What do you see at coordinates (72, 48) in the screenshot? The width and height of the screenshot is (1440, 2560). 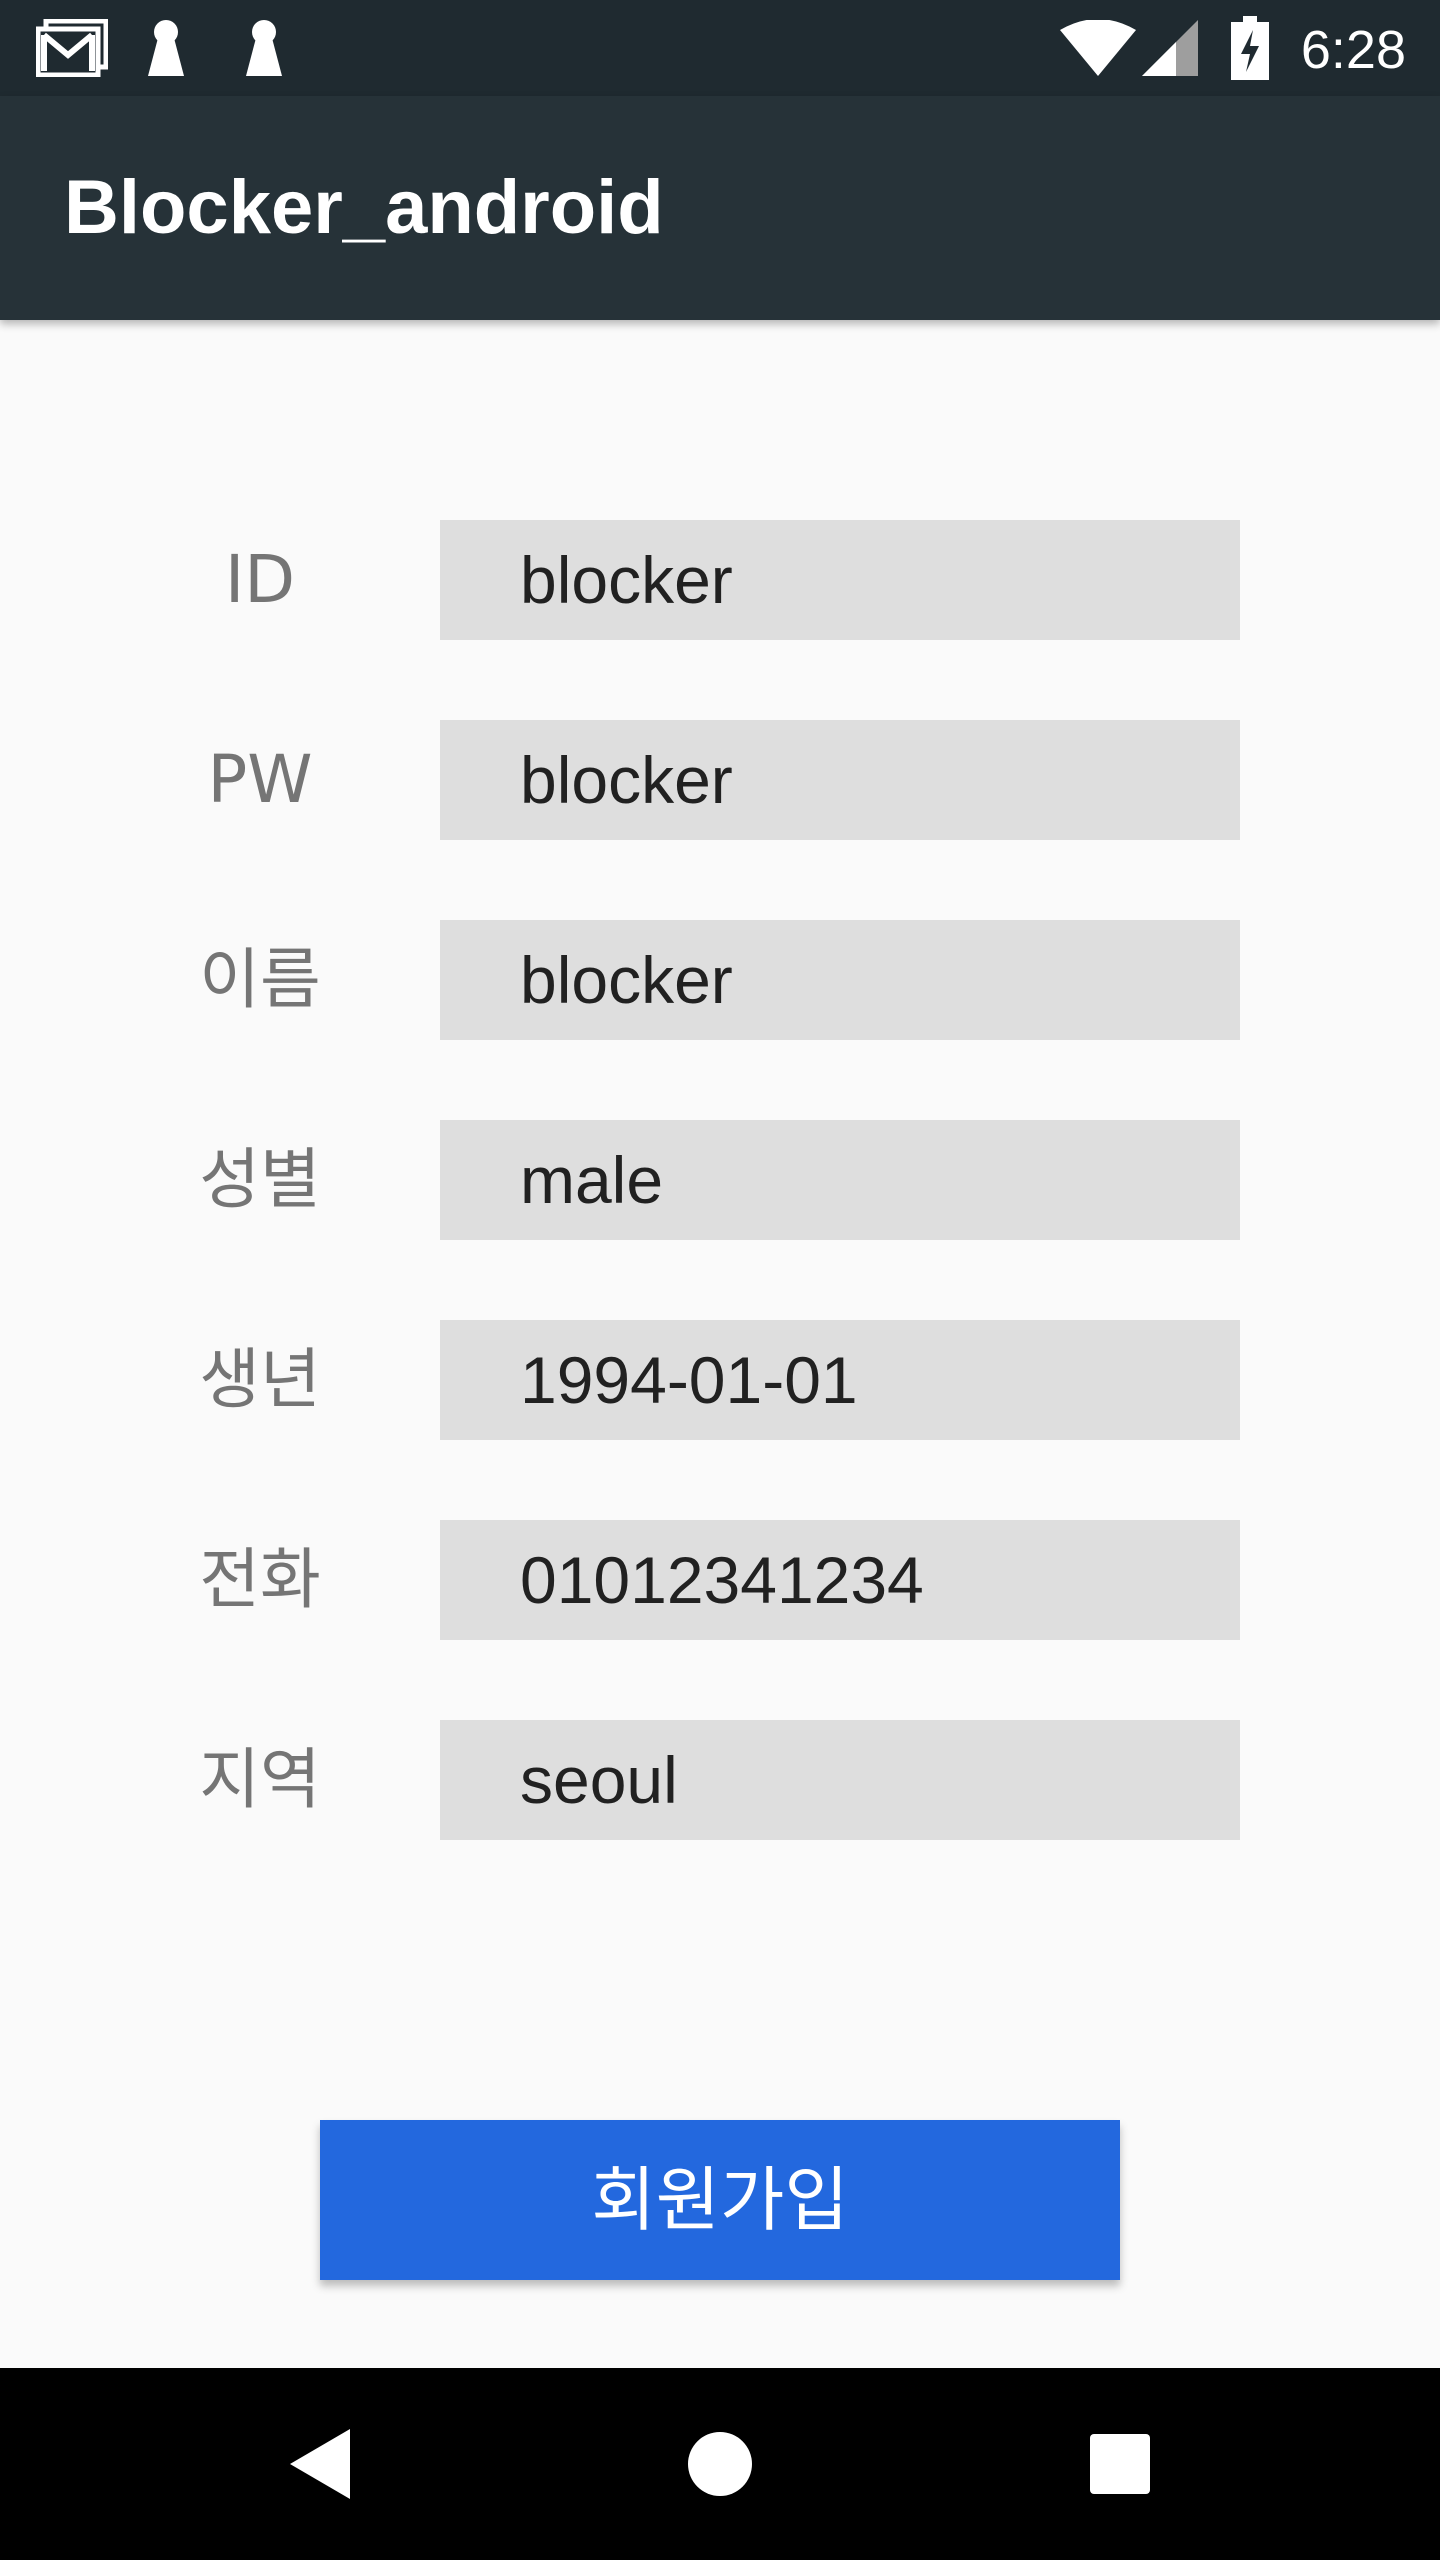 I see `gmail-icon` at bounding box center [72, 48].